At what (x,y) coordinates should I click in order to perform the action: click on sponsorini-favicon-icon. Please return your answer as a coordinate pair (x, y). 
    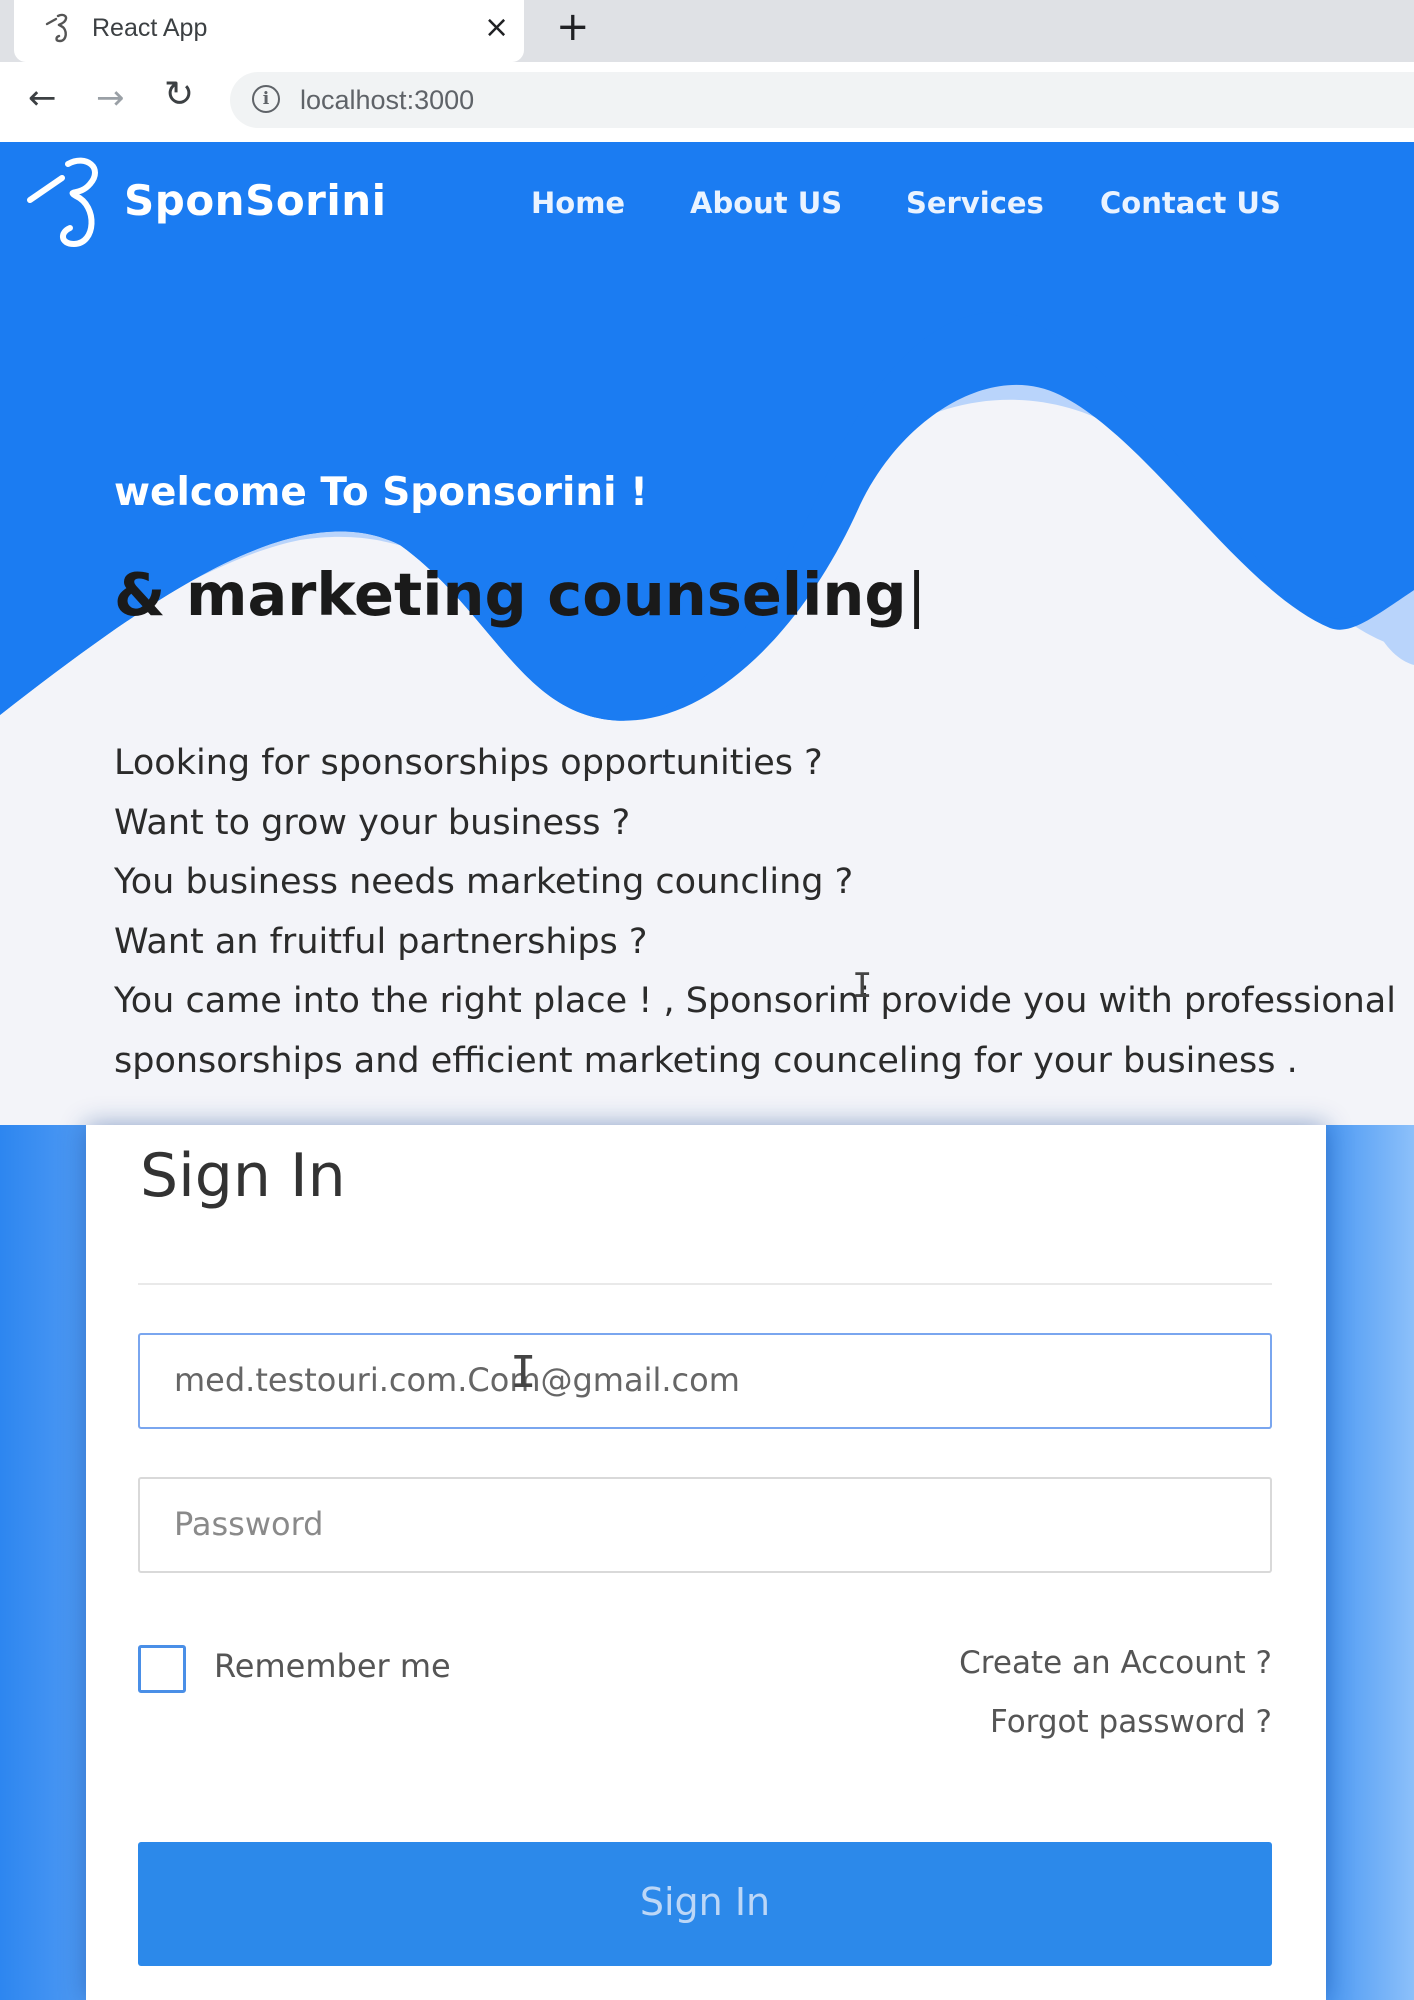
    Looking at the image, I should click on (56, 28).